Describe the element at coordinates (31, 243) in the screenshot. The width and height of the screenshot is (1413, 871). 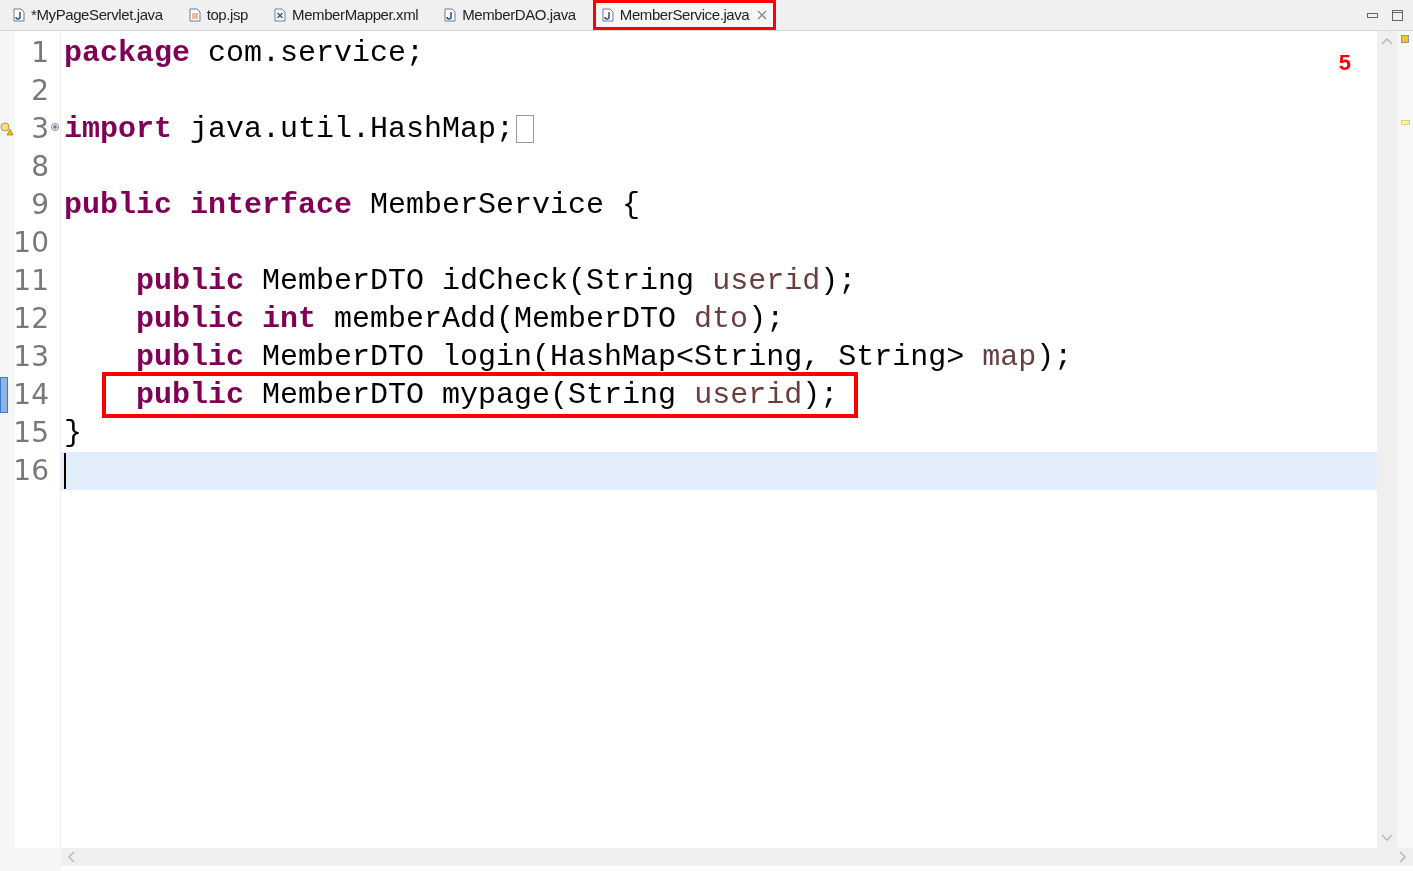
I see `line-number: 10` at that location.